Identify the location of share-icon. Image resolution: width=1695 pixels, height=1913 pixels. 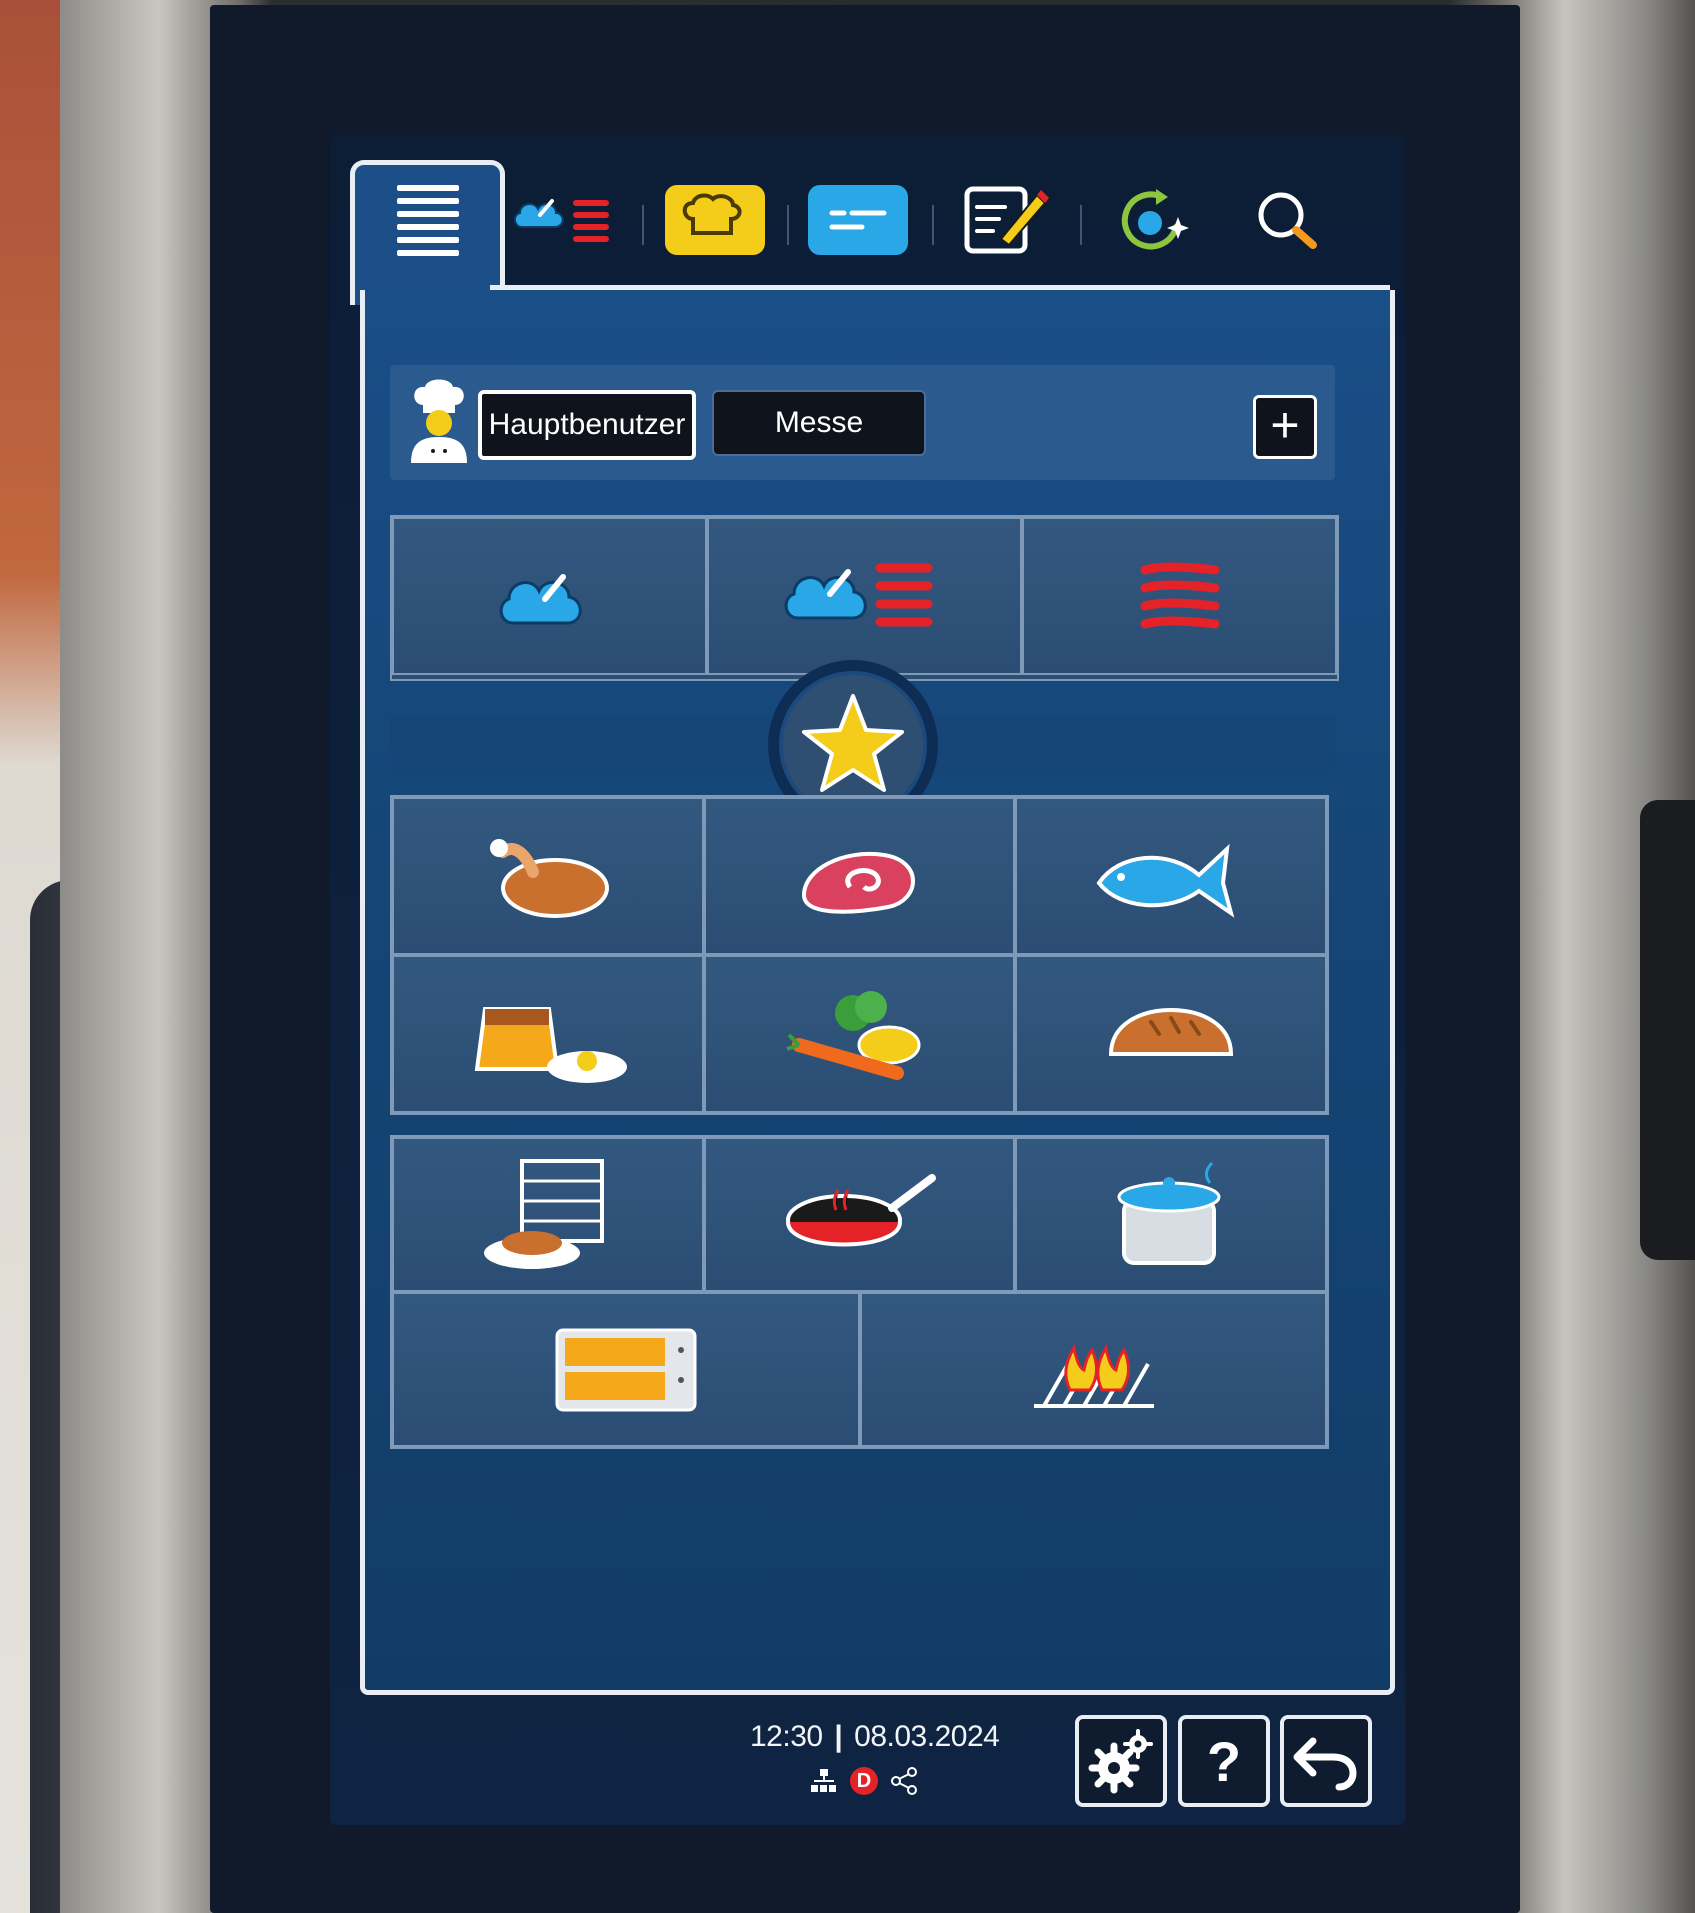
(904, 1781).